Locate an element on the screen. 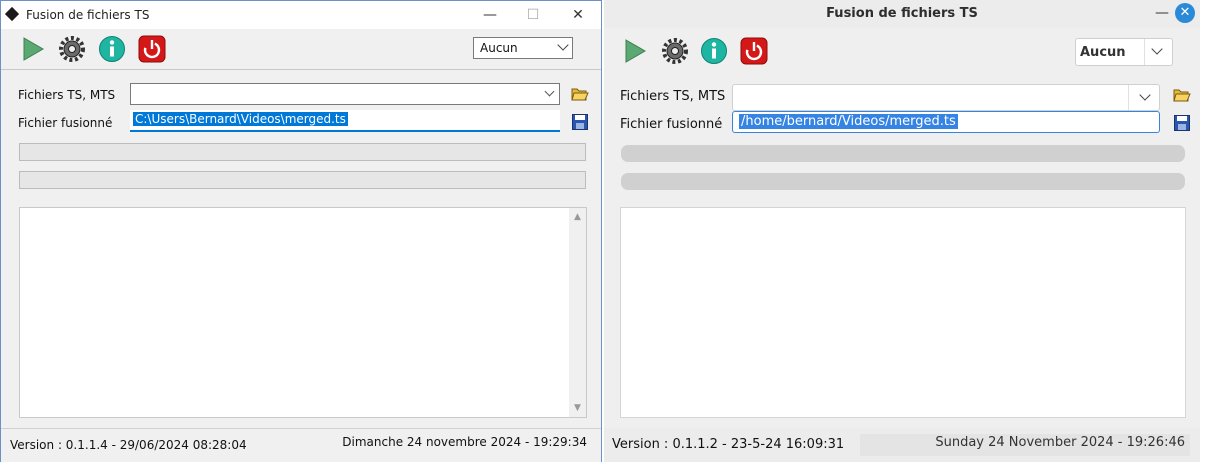 Image resolution: width=1210 pixels, height=462 pixels. app-diamond-icon is located at coordinates (12, 14).